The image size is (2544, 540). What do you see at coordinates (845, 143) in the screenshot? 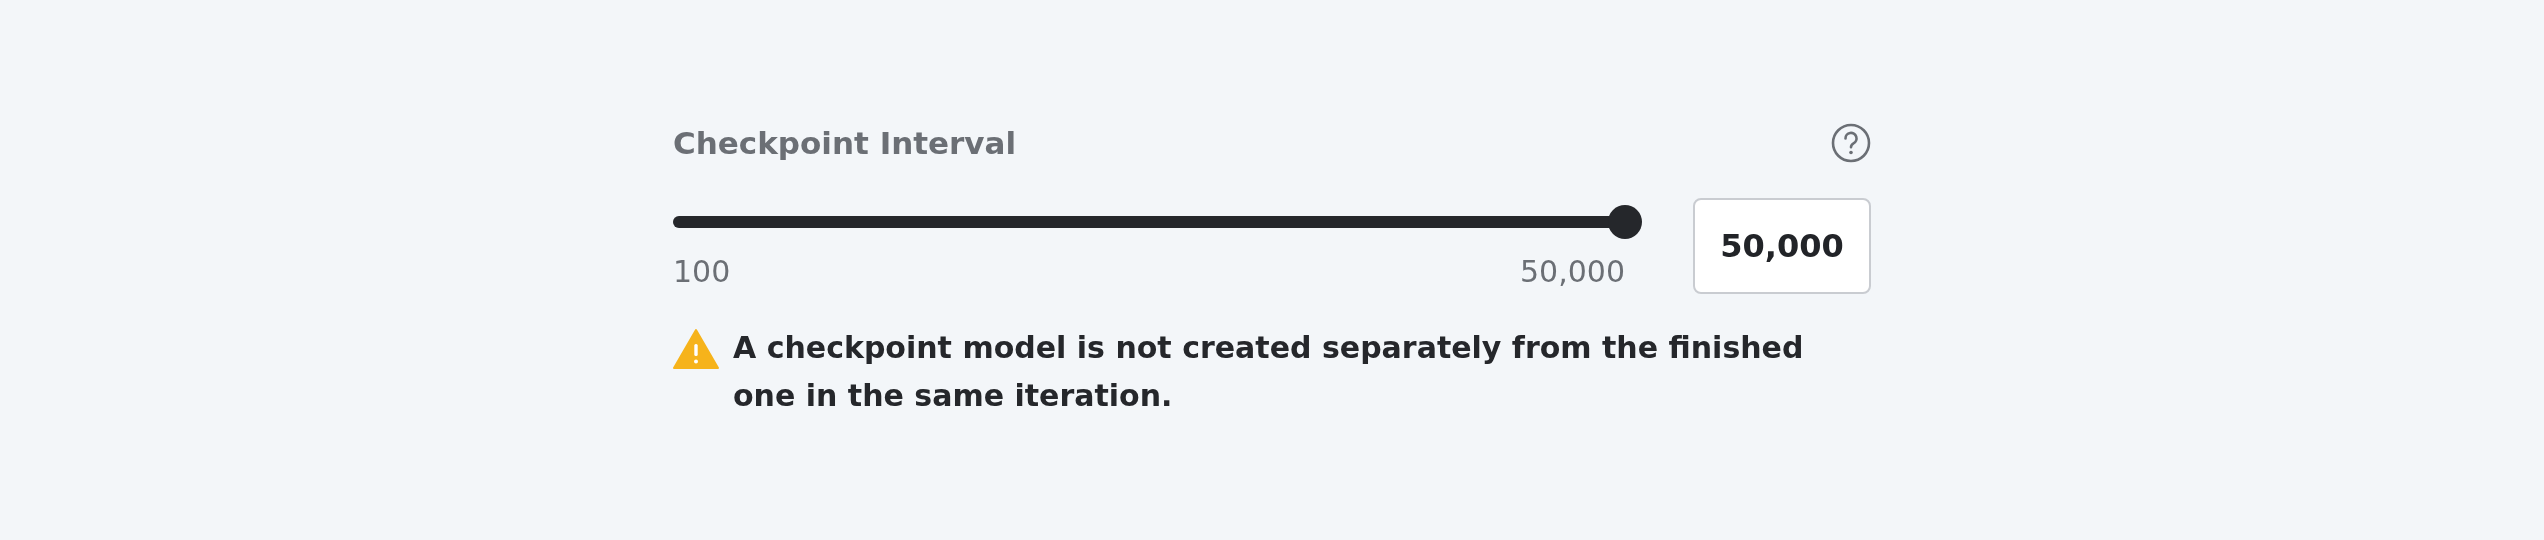
I see `field-label: Checkpoint Interval` at bounding box center [845, 143].